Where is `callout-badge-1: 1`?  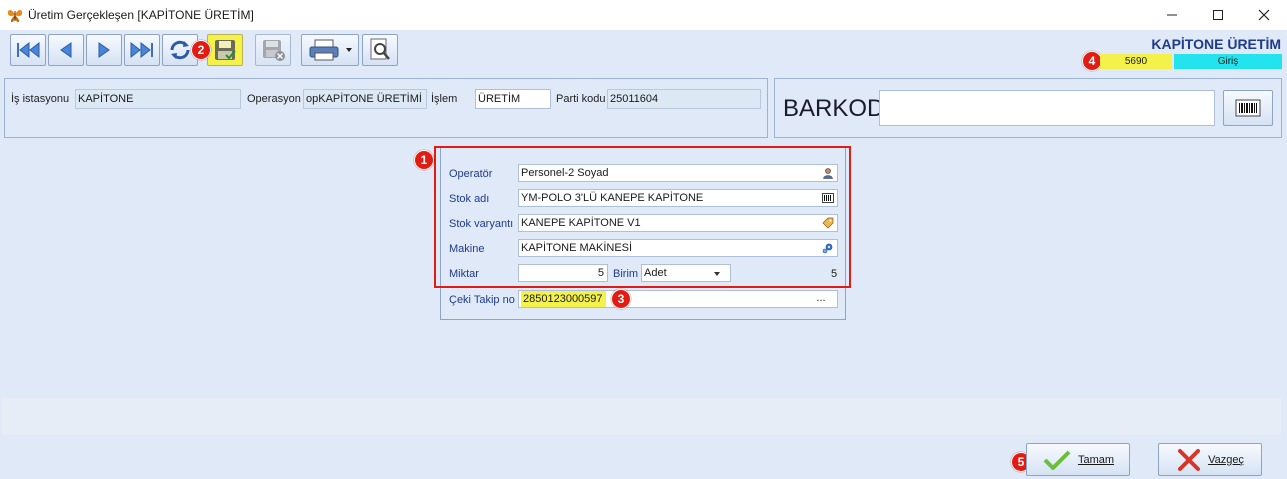 callout-badge-1: 1 is located at coordinates (424, 160).